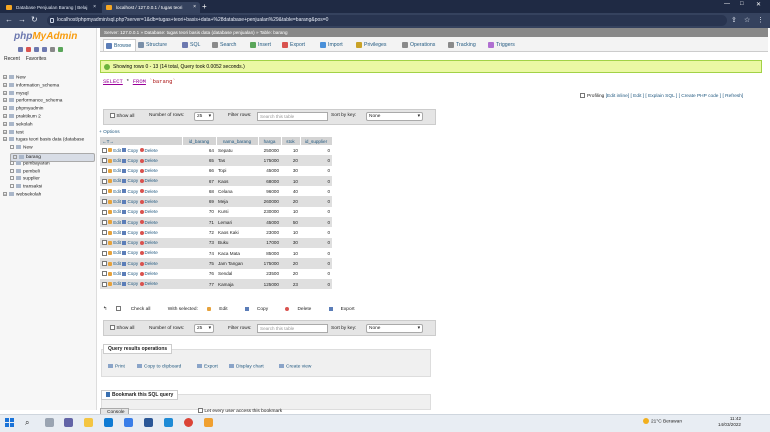 This screenshot has height=432, width=770. I want to click on row-edit-button: Edit, so click(114, 201).